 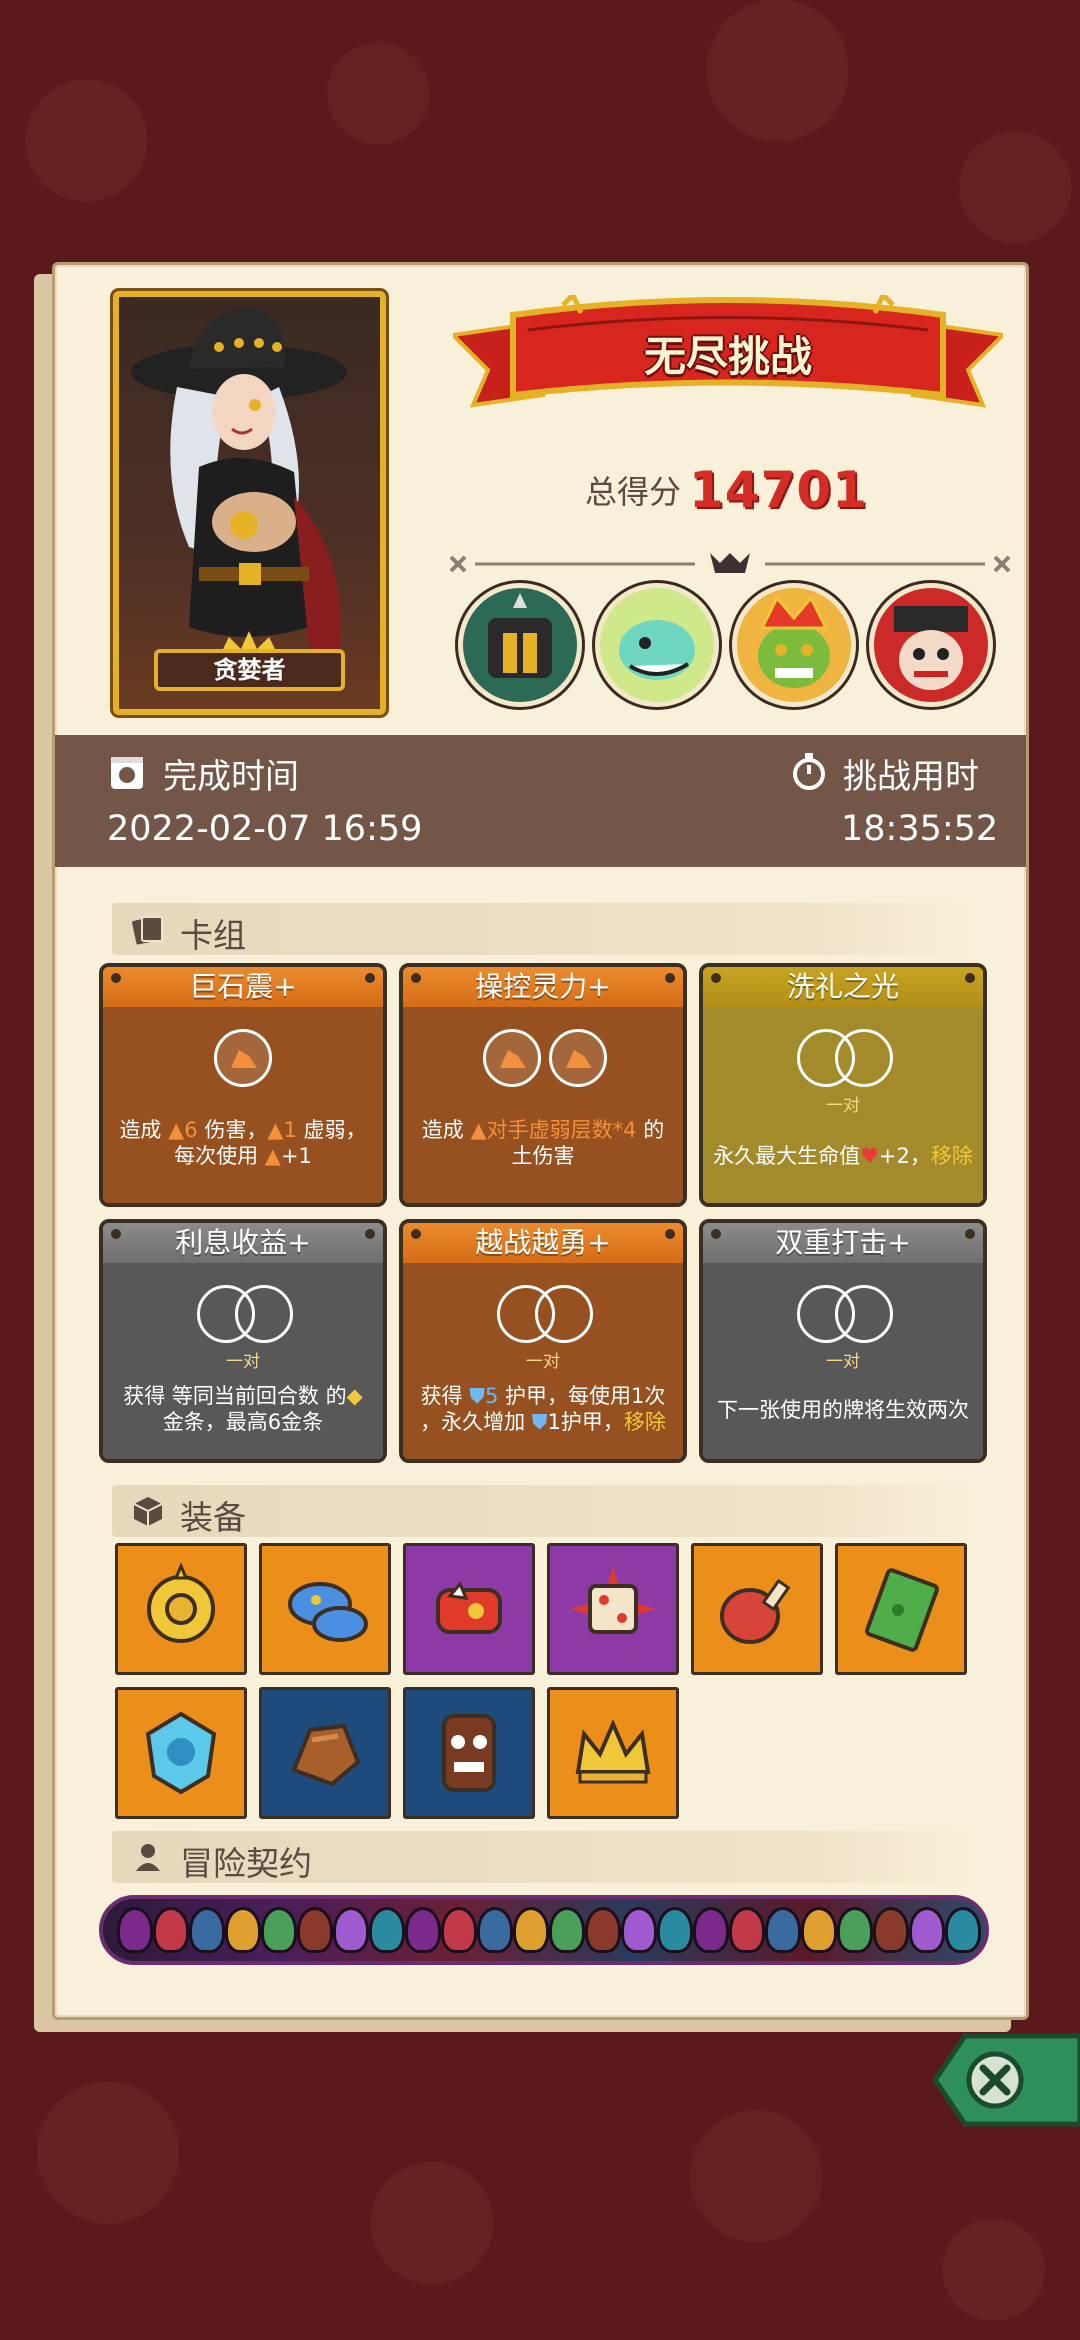 What do you see at coordinates (543, 1085) in the screenshot?
I see `deck-card: 操控灵力+ 造成 ▲对手虚弱层数*4 的 土伤害` at bounding box center [543, 1085].